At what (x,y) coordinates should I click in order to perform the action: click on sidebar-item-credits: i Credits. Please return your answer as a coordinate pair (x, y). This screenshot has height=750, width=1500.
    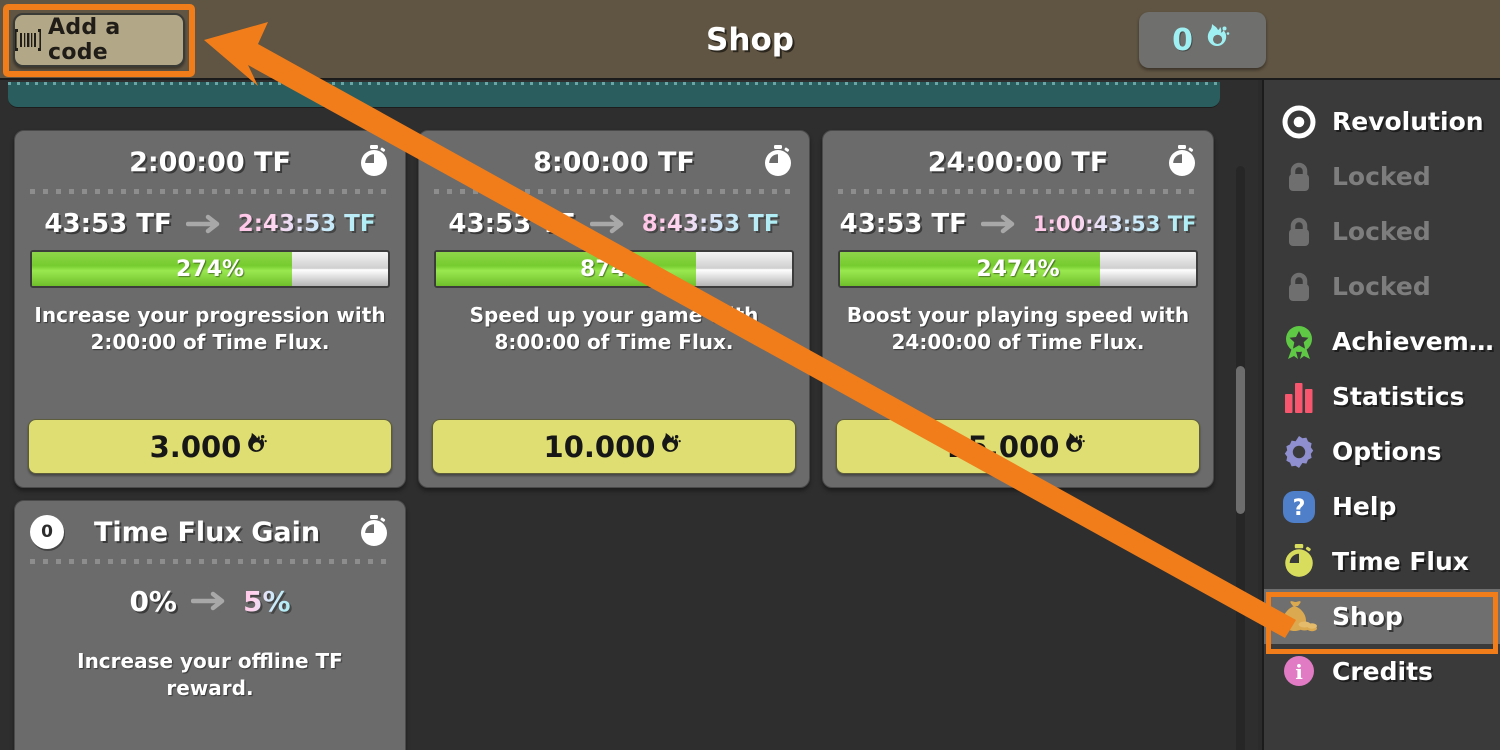
    Looking at the image, I should click on (1382, 671).